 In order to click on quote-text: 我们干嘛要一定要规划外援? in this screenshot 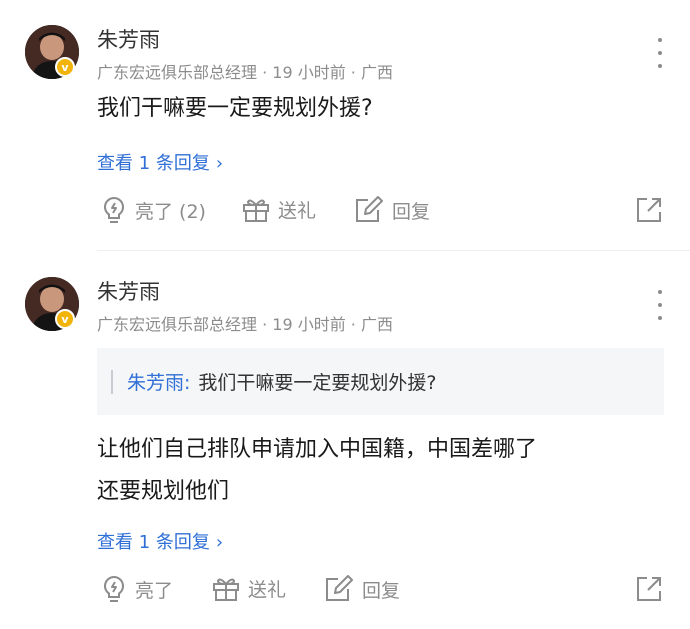, I will do `click(317, 383)`.